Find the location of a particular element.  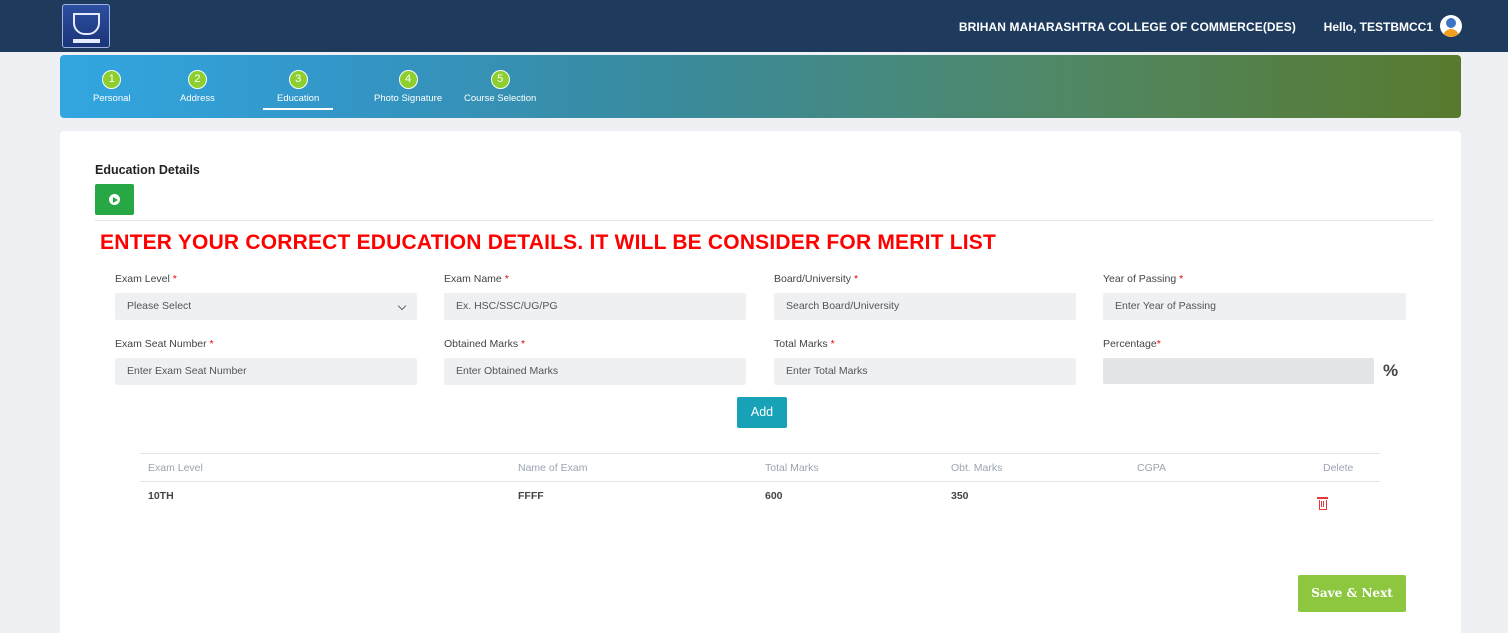

cell-exam-level: 10TH is located at coordinates (161, 496).